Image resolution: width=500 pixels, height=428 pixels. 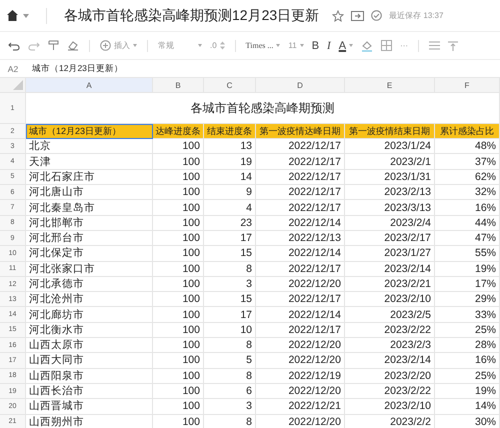 I want to click on table-cell: 10, so click(x=230, y=330).